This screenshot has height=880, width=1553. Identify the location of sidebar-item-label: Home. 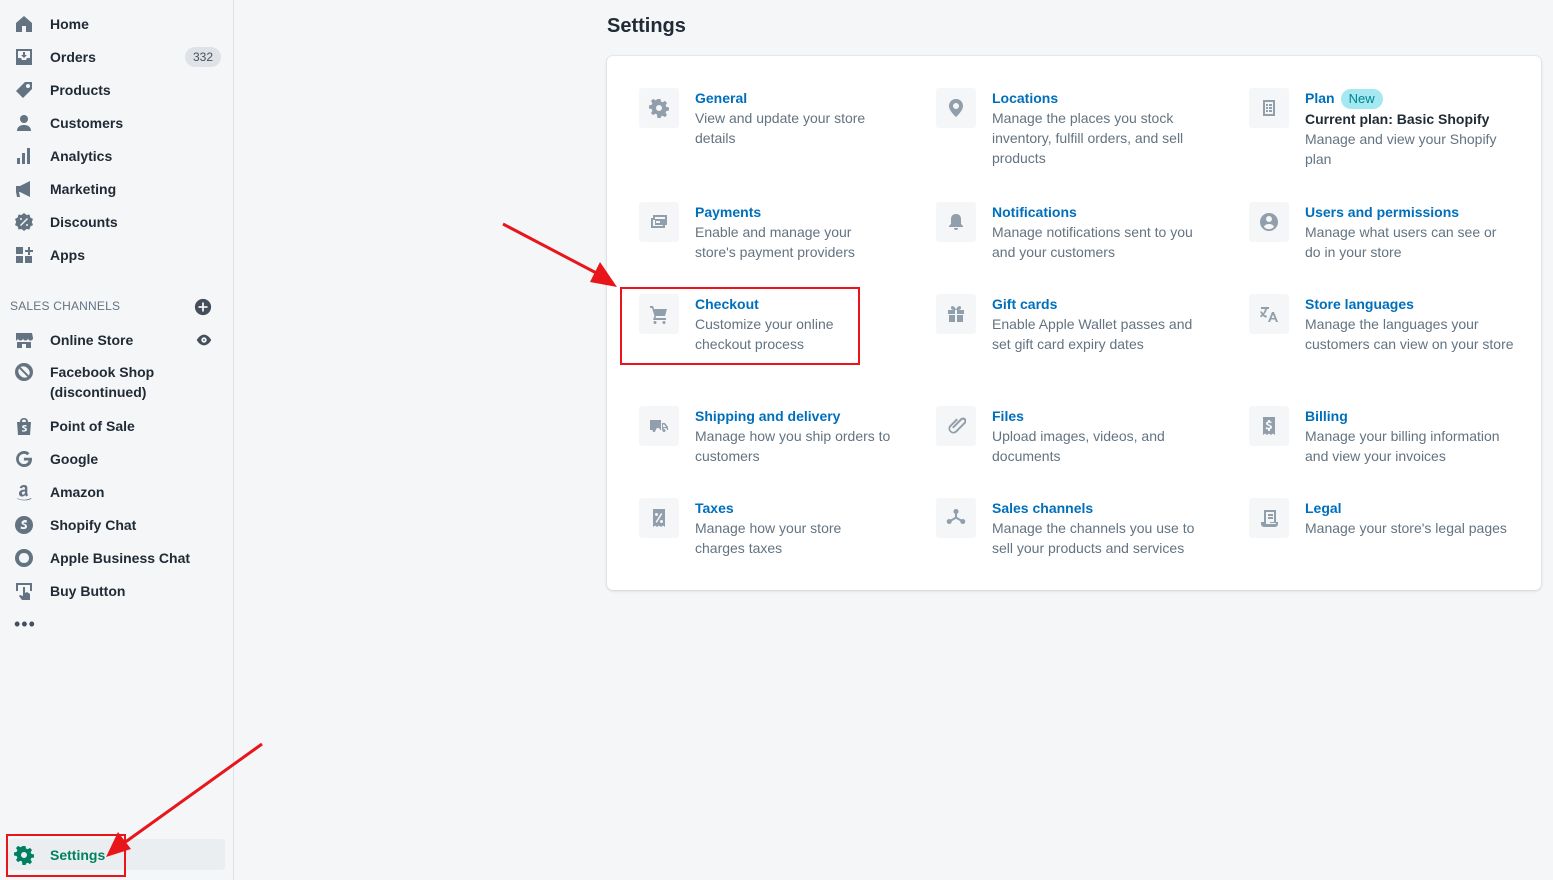
(69, 23).